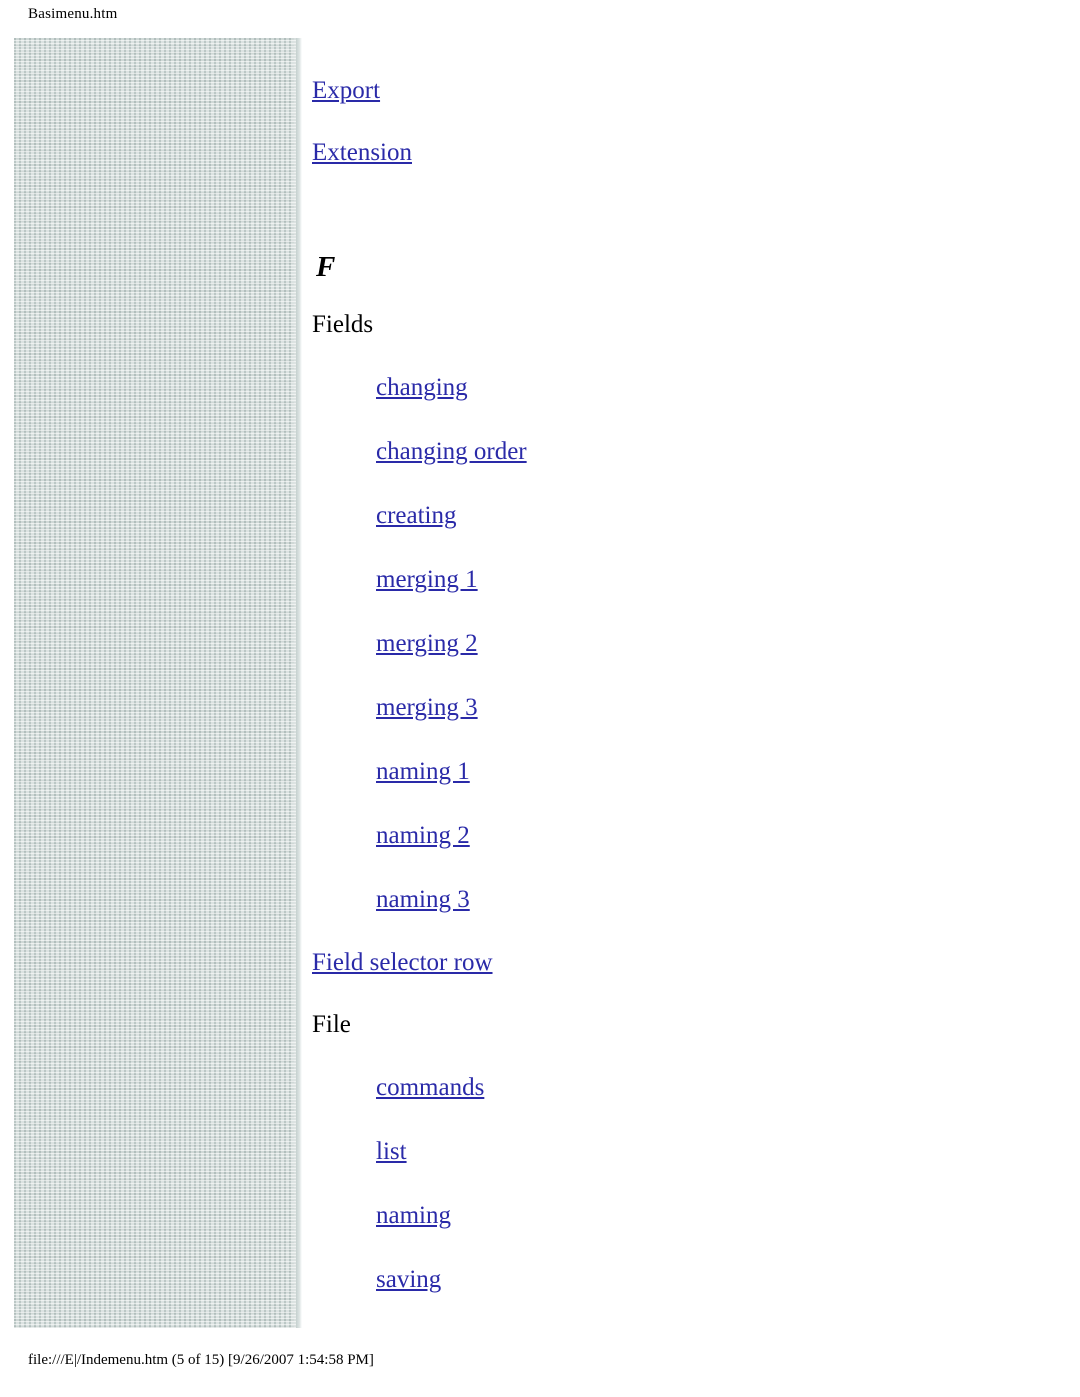 Image resolution: width=1080 pixels, height=1397 pixels. Describe the element at coordinates (299, 683) in the screenshot. I see `sidebar-edge-highlight` at that location.